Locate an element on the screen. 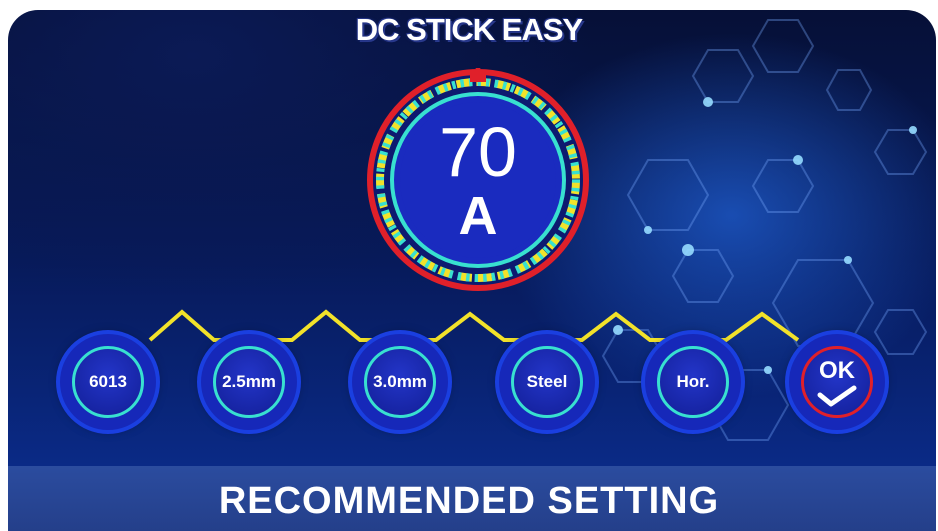 Image resolution: width=938 pixels, height=531 pixels. step-electrode-type: 6013 is located at coordinates (108, 382).